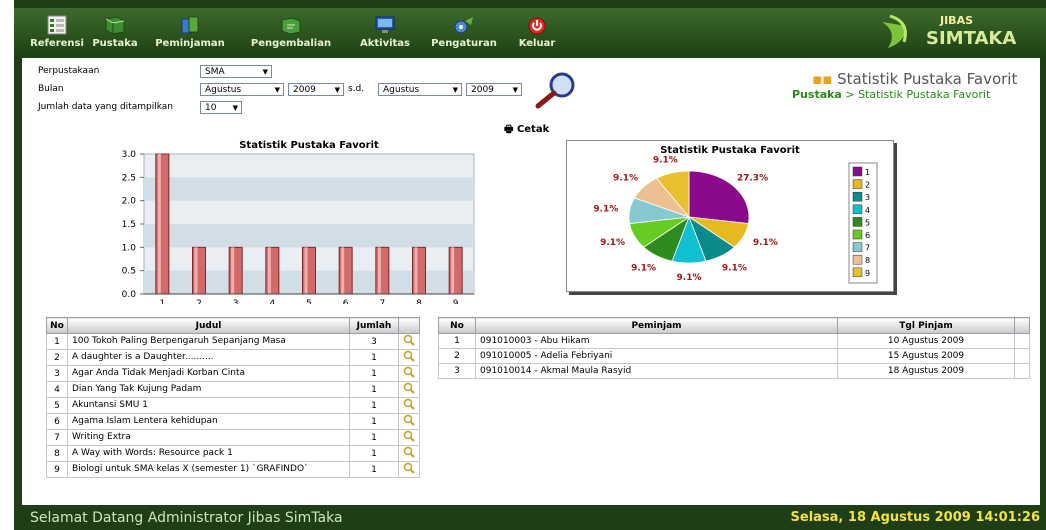  I want to click on cell-tgl-pinjam: 15 Agustus 2009, so click(926, 356).